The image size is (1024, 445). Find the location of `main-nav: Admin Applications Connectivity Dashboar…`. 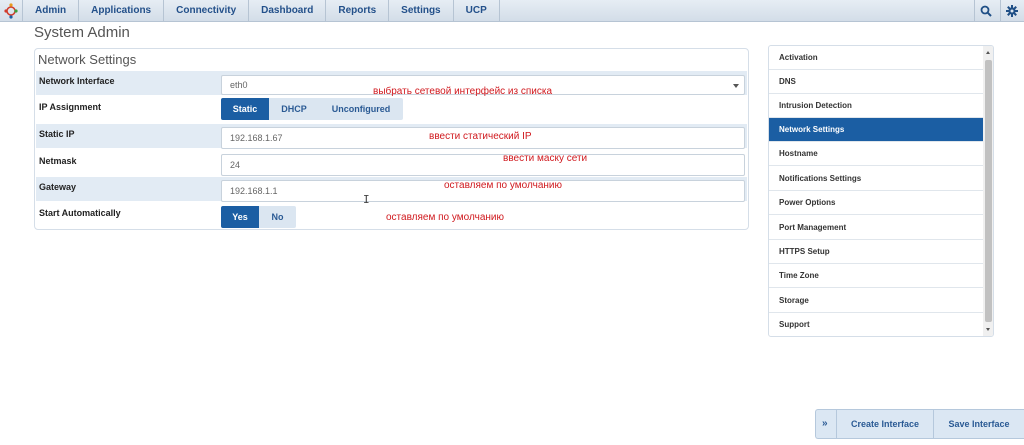

main-nav: Admin Applications Connectivity Dashboar… is located at coordinates (261, 11).